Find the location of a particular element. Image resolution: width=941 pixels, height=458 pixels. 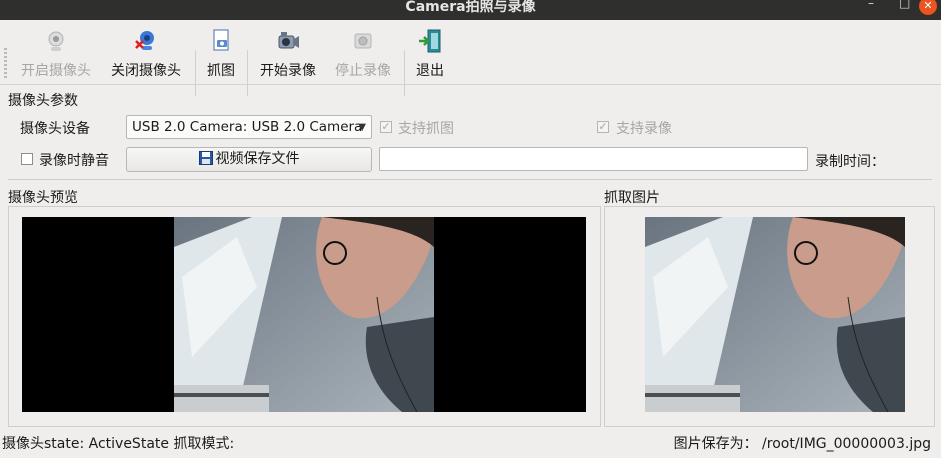

camera-capture-icon is located at coordinates (221, 41).